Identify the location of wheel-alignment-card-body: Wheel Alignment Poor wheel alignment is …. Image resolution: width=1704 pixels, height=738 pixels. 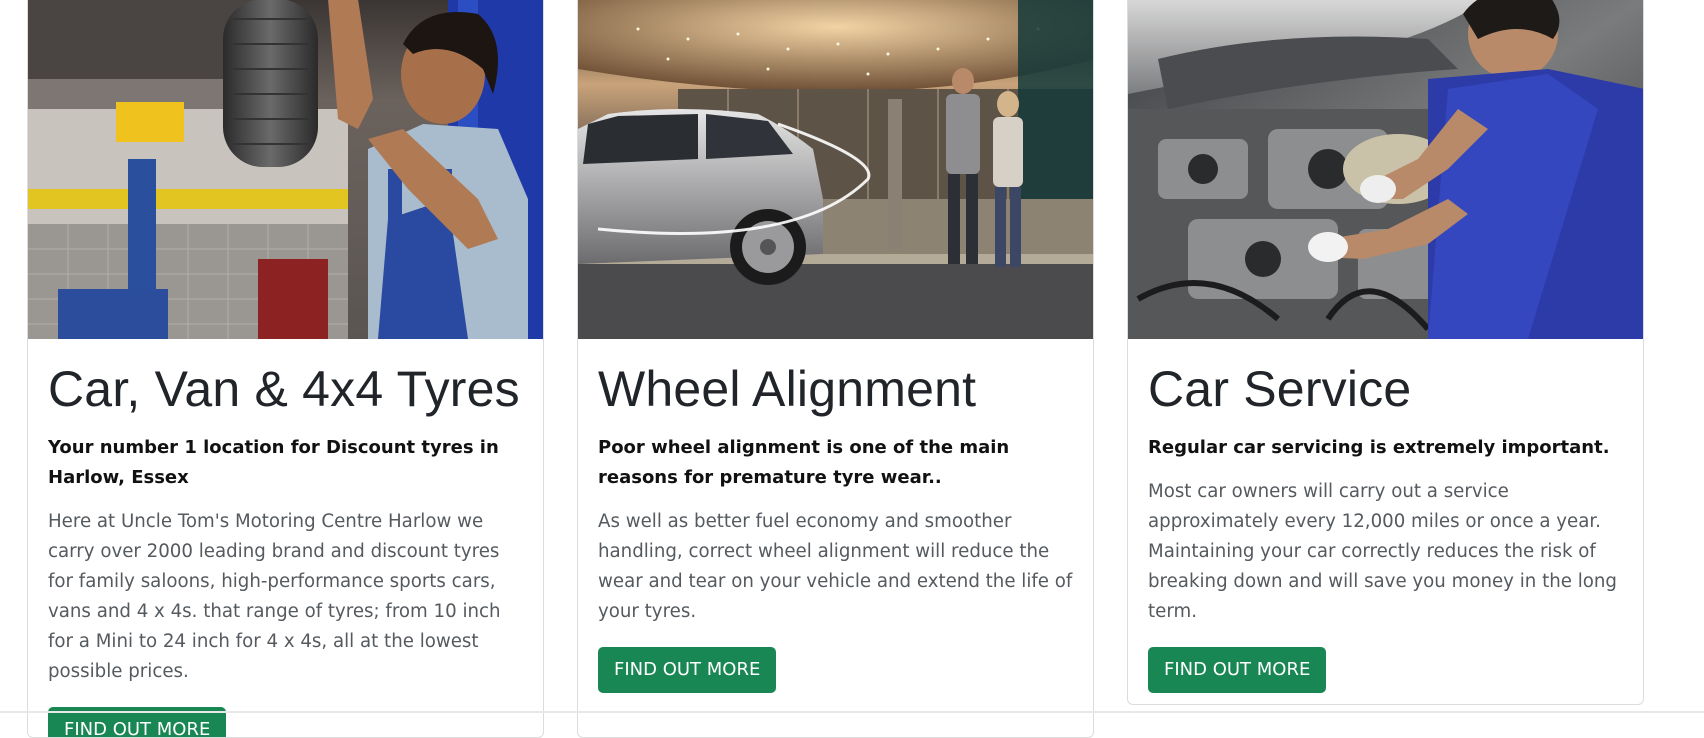
(835, 526).